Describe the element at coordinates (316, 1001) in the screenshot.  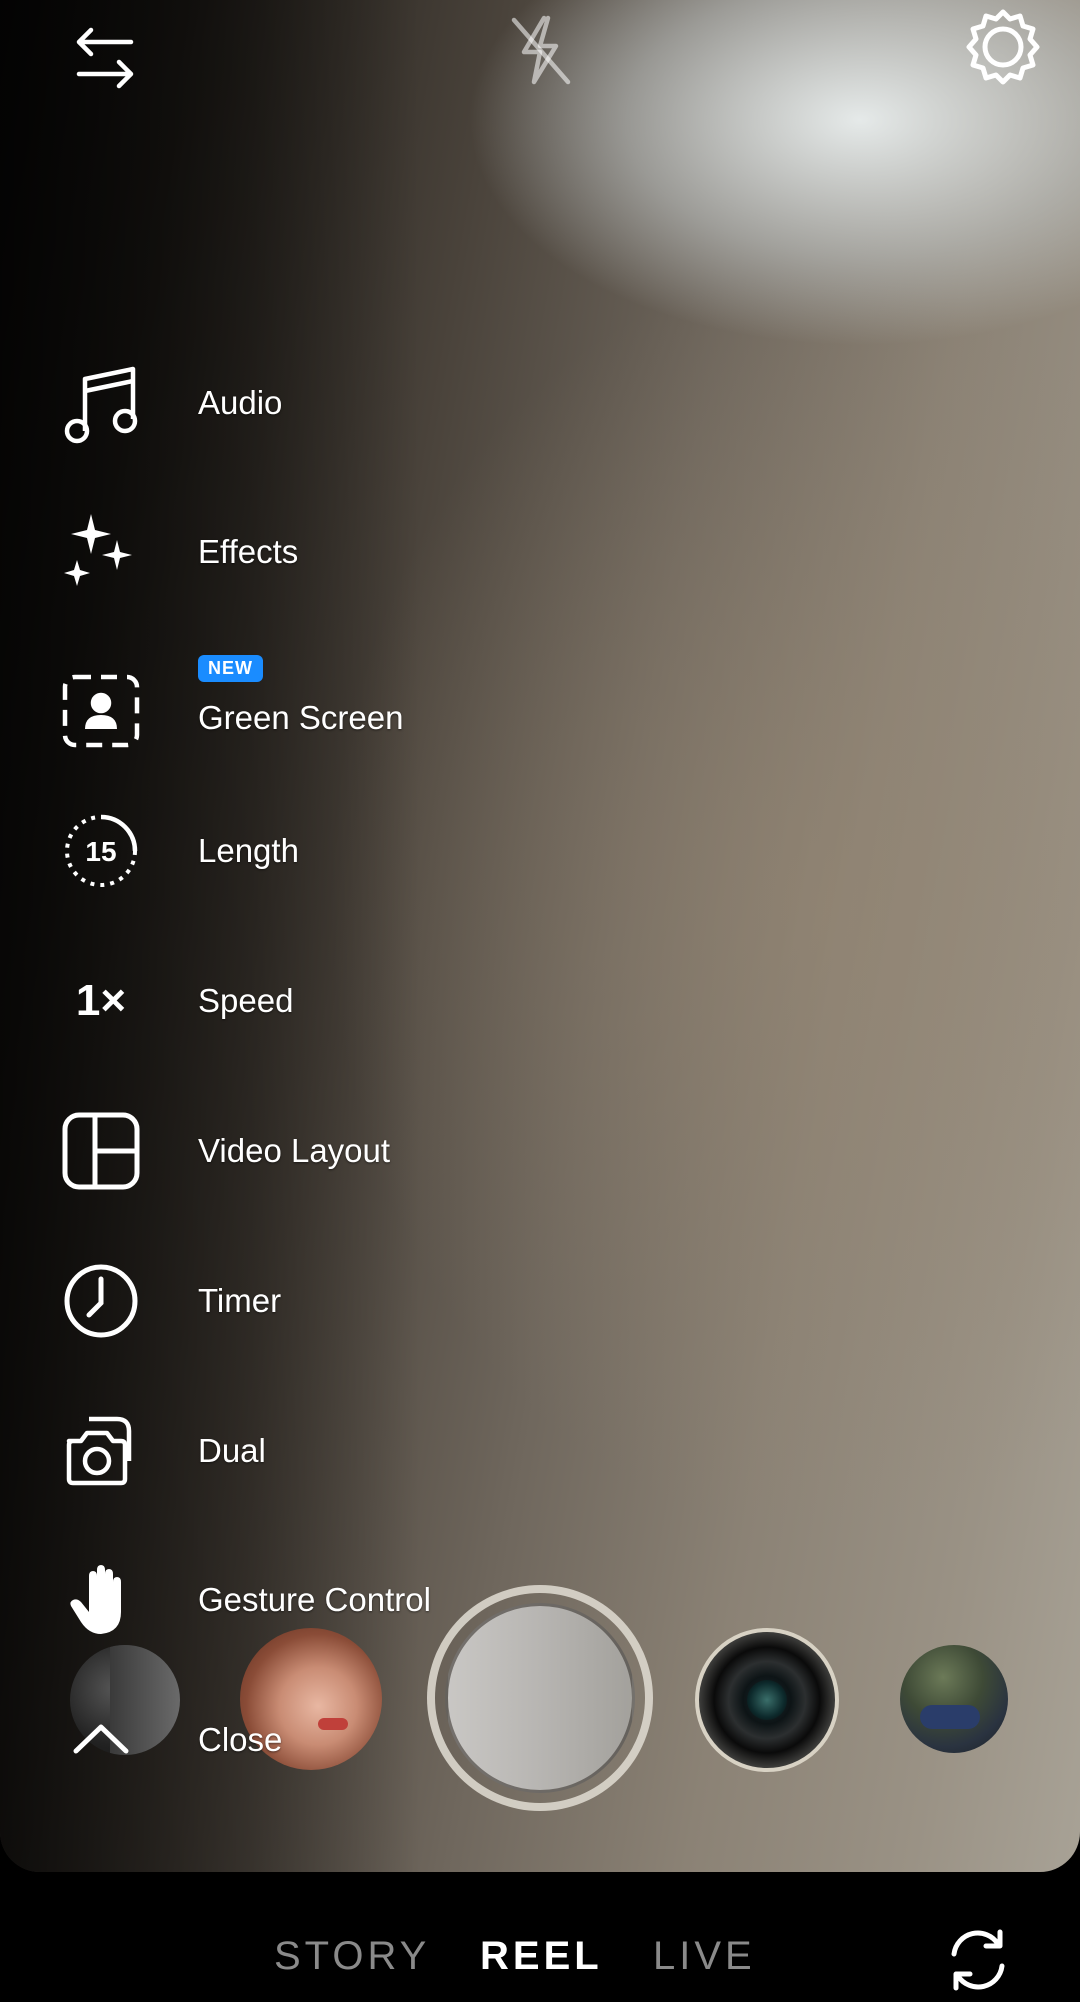
I see `menu-item-speed: 1× Speed` at that location.